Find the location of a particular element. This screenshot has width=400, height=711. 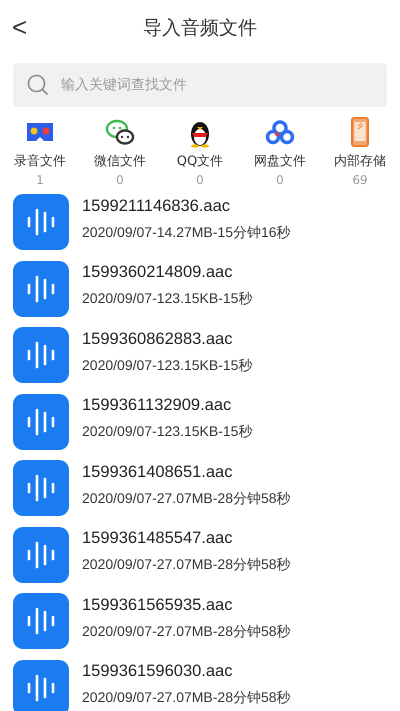

file-name: 1599361596030.aac is located at coordinates (186, 672).